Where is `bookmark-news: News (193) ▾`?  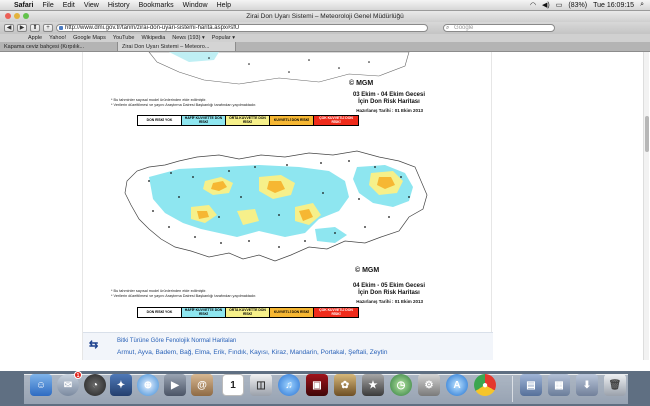
bookmark-news: News (193) ▾ is located at coordinates (188, 38).